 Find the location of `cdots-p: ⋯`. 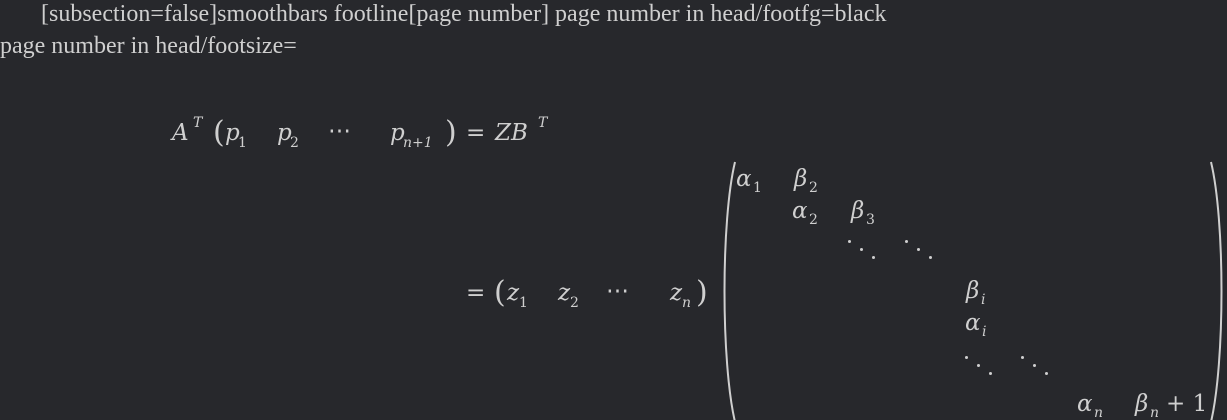

cdots-p: ⋯ is located at coordinates (339, 131).